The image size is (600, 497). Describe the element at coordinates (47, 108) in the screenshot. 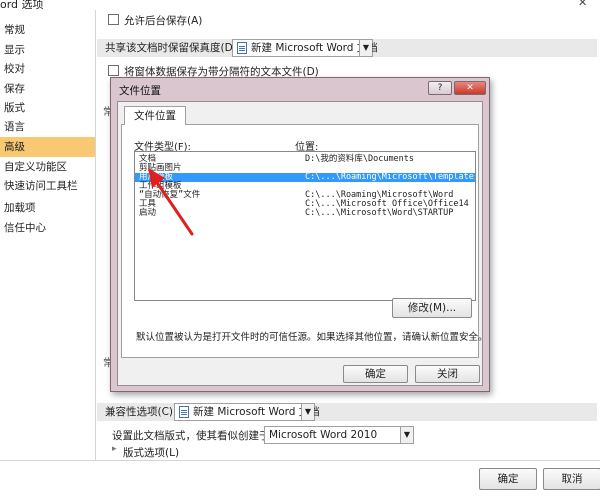

I see `nav-item-typography: 版式` at that location.